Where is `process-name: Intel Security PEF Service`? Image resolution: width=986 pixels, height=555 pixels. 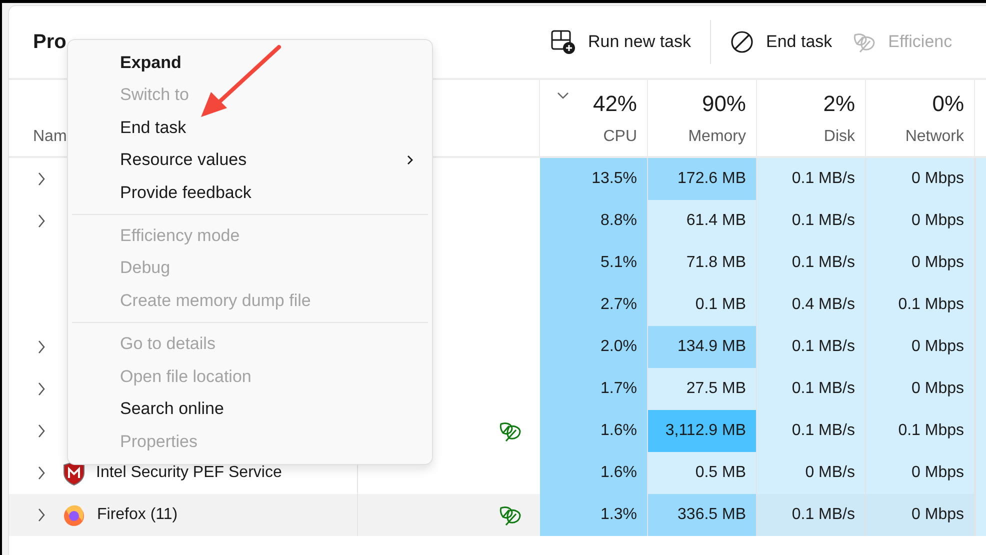 process-name: Intel Security PEF Service is located at coordinates (189, 473).